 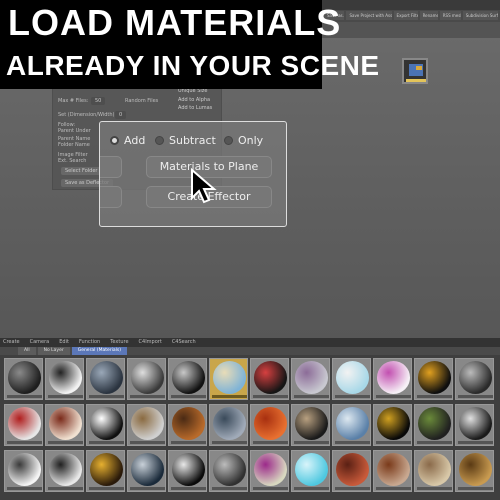 What do you see at coordinates (74, 145) in the screenshot?
I see `folder-name-option: Folder Name` at bounding box center [74, 145].